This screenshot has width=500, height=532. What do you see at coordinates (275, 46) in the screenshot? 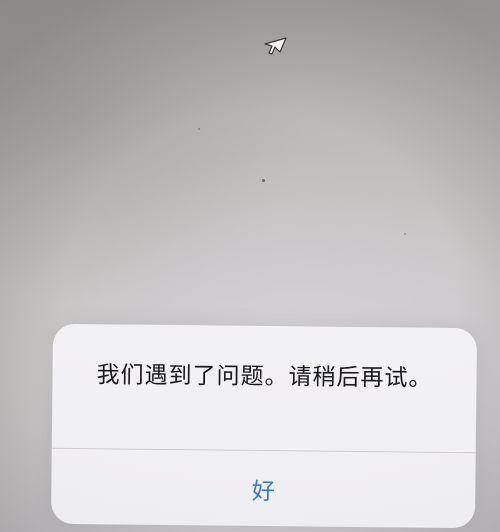
I see `mouse-pointer-icon` at bounding box center [275, 46].